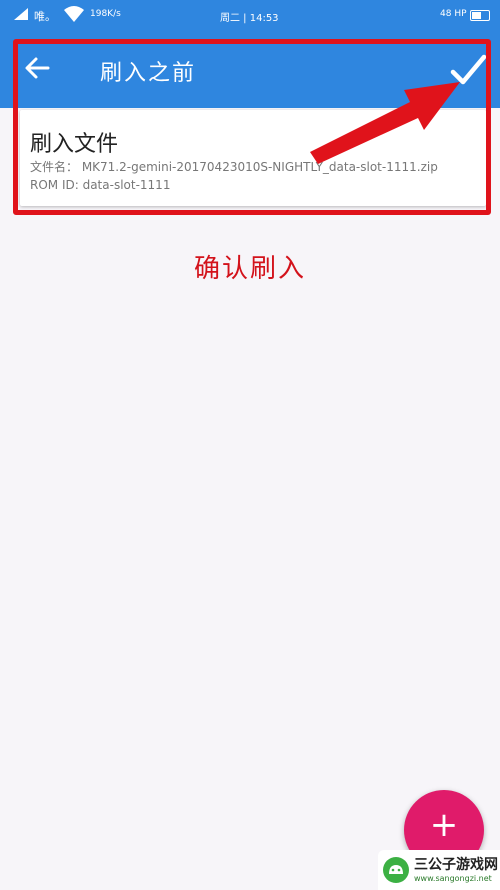  Describe the element at coordinates (456, 865) in the screenshot. I see `watermark-name: 三公子游戏网` at that location.